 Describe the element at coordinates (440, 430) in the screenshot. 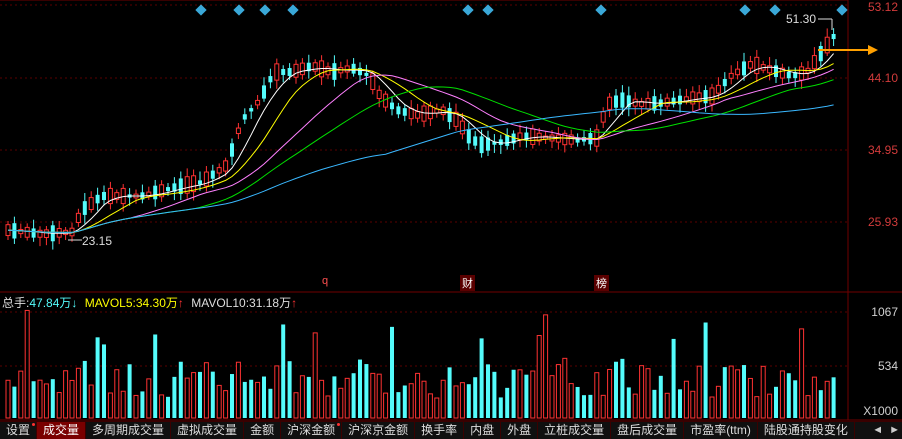

I see `tab-turnover-rate: 换手率` at that location.